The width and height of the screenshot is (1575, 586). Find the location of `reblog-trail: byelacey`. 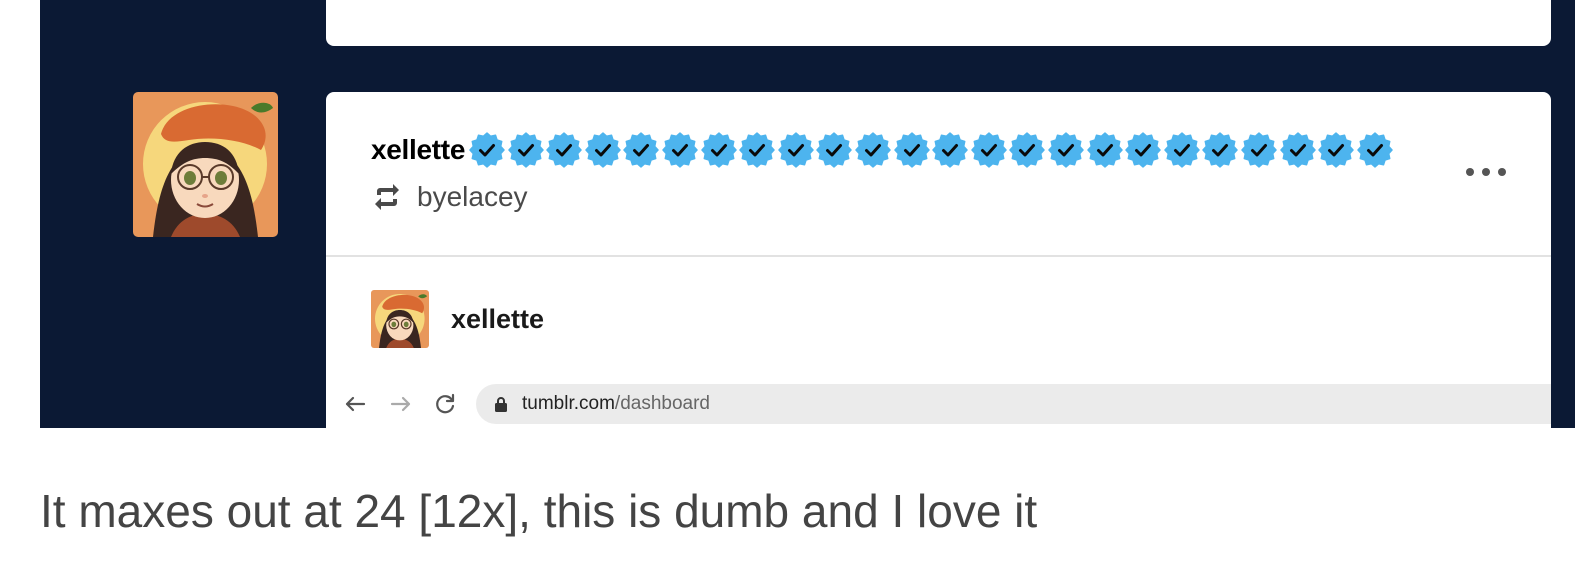

reblog-trail: byelacey is located at coordinates (449, 197).